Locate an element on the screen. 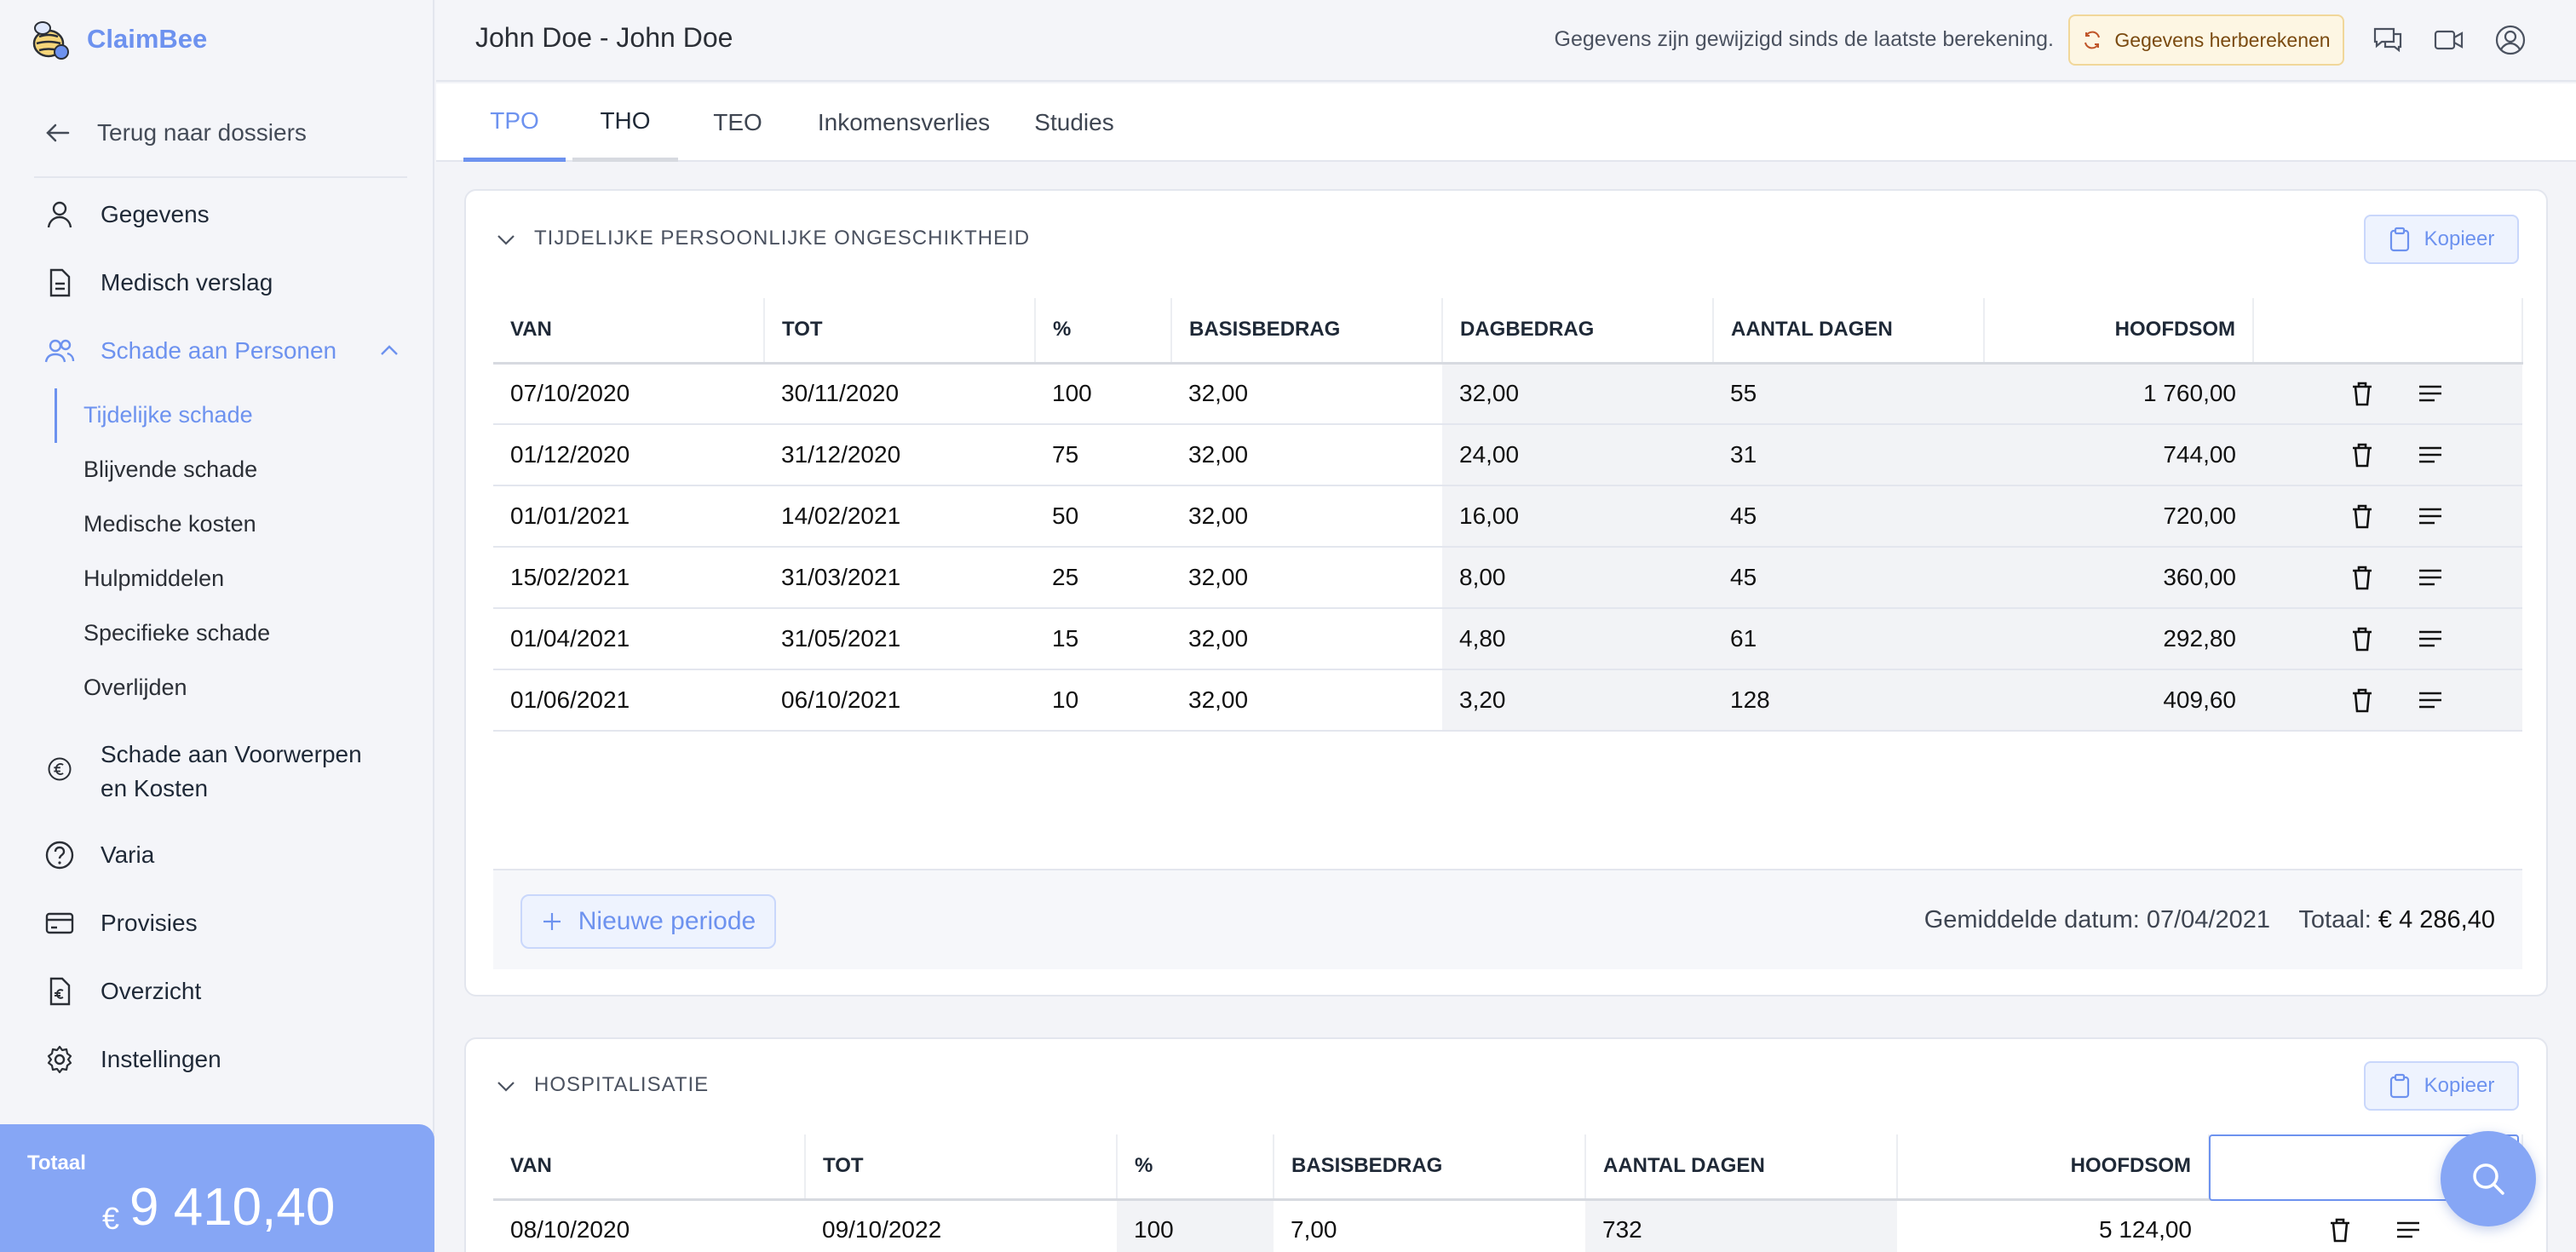 This screenshot has width=2576, height=1252. sidebar-item-gegevens: Gegevens is located at coordinates (127, 214).